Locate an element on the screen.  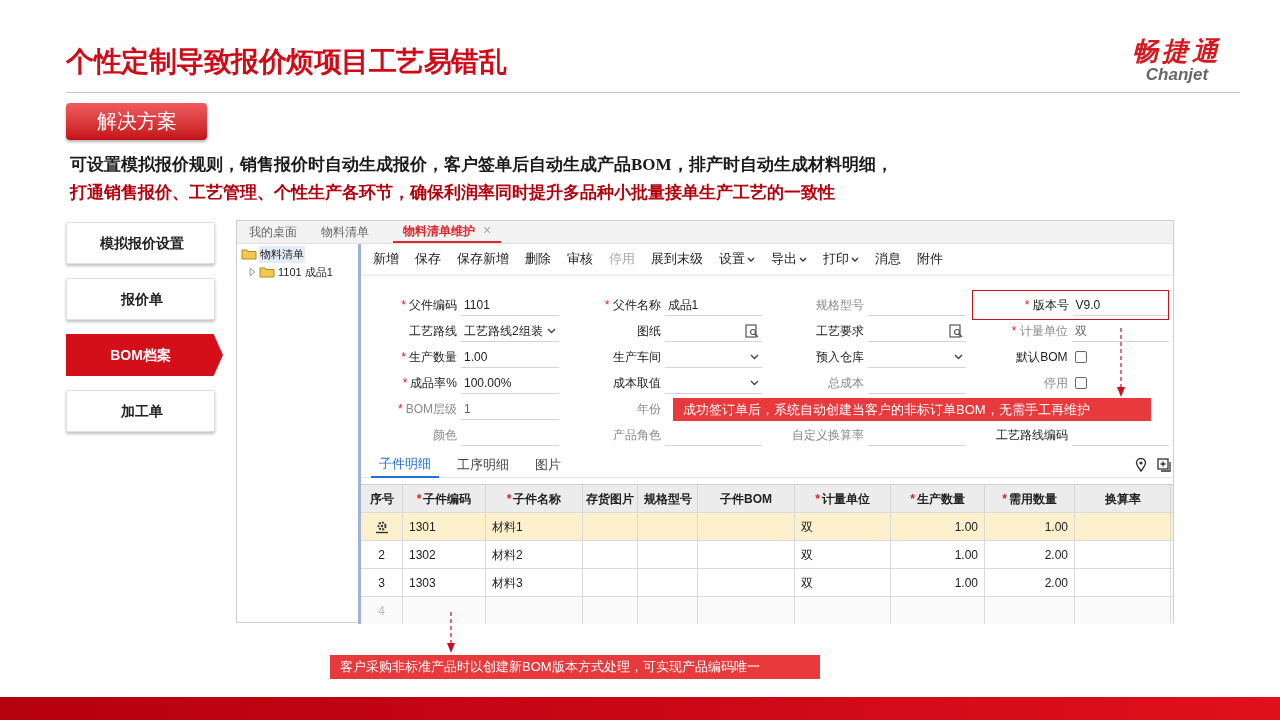
table-cell-text: 材料1 is located at coordinates (507, 527).